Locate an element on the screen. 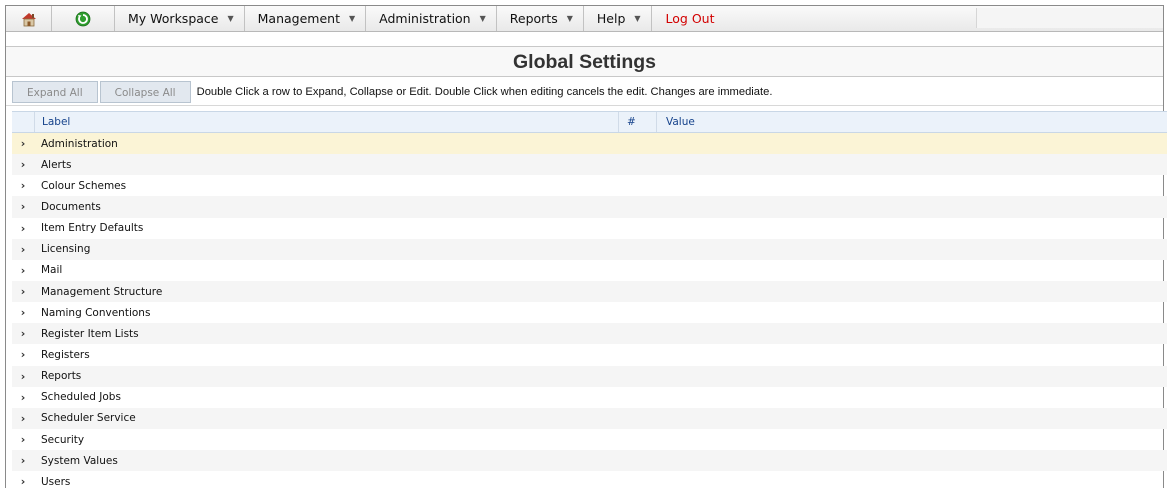  row-label: Documents is located at coordinates (71, 206).